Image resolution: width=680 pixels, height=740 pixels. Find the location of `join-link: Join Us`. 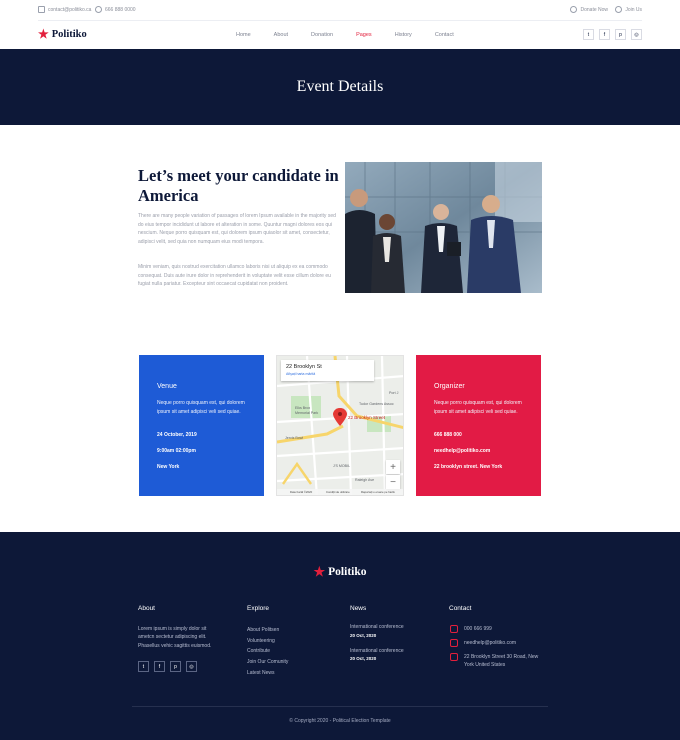

join-link: Join Us is located at coordinates (628, 9).